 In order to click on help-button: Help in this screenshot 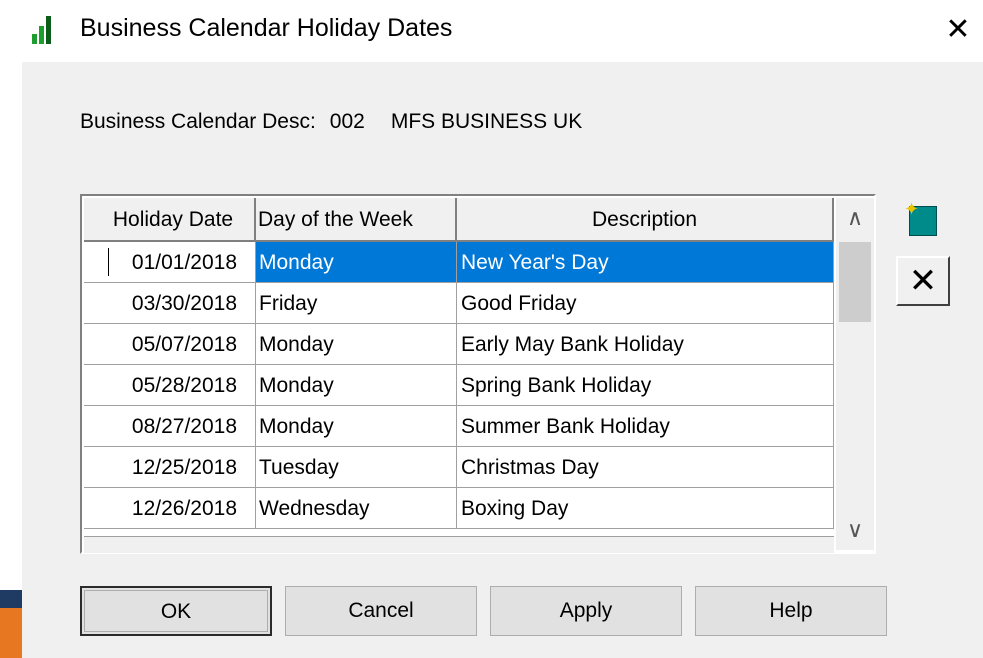, I will do `click(791, 611)`.